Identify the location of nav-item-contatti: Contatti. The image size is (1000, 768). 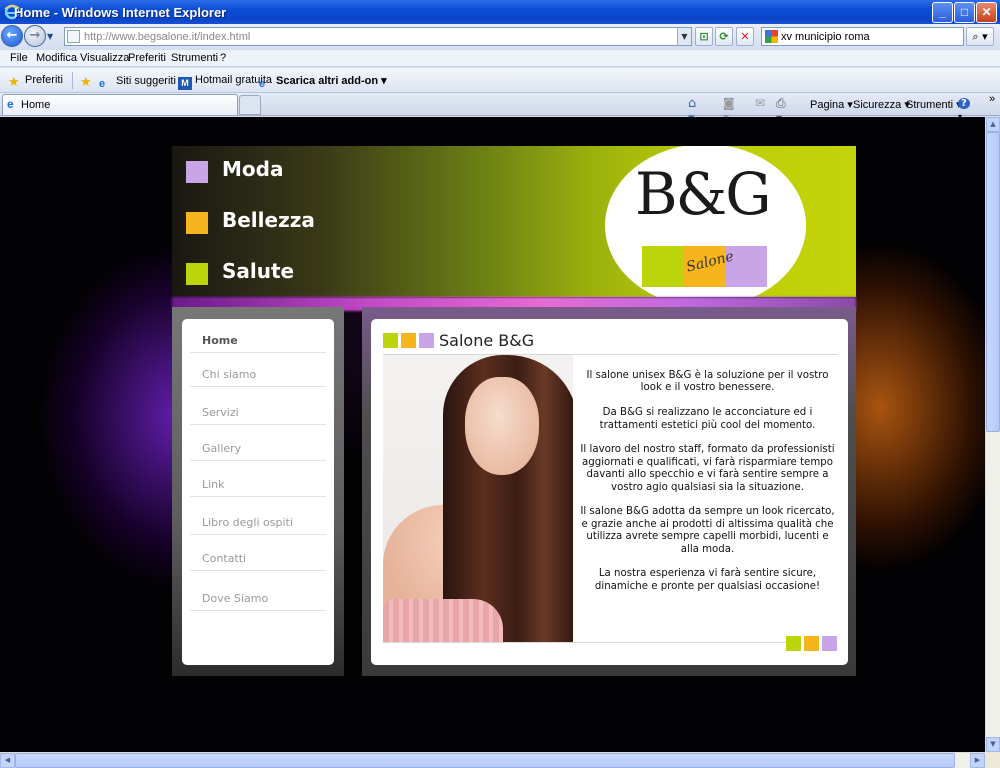
(258, 554).